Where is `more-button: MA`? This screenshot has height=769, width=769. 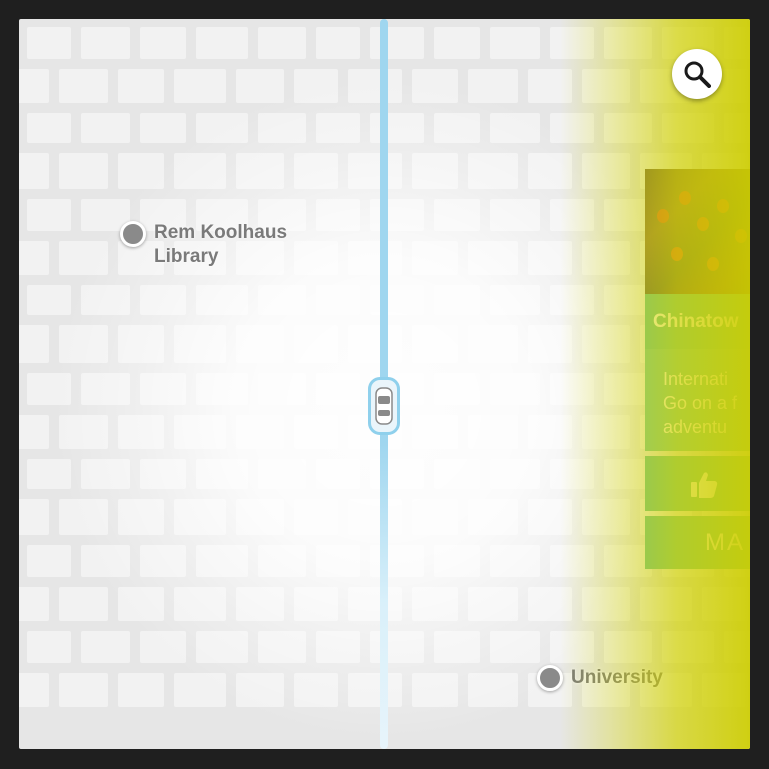 more-button: MA is located at coordinates (697, 542).